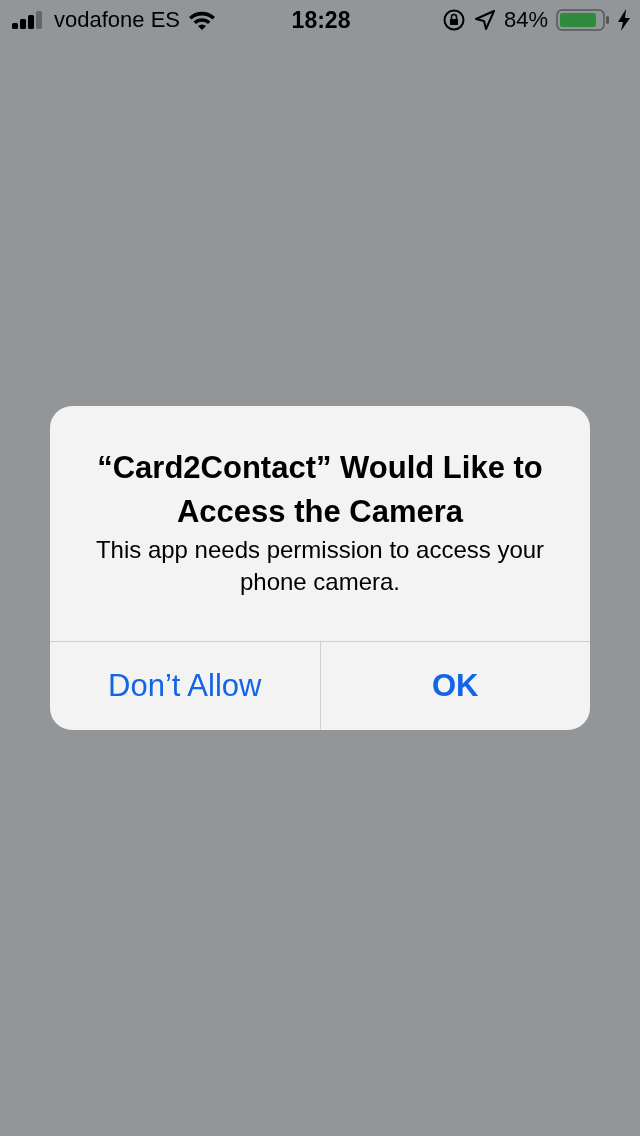 The image size is (640, 1136). What do you see at coordinates (185, 686) in the screenshot?
I see `cancel-button: Don’t Allow` at bounding box center [185, 686].